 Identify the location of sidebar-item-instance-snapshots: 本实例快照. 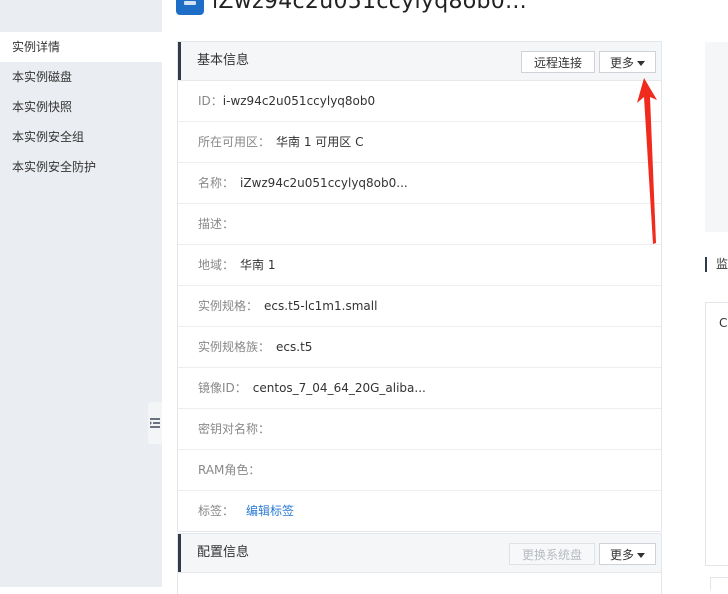
(81, 107).